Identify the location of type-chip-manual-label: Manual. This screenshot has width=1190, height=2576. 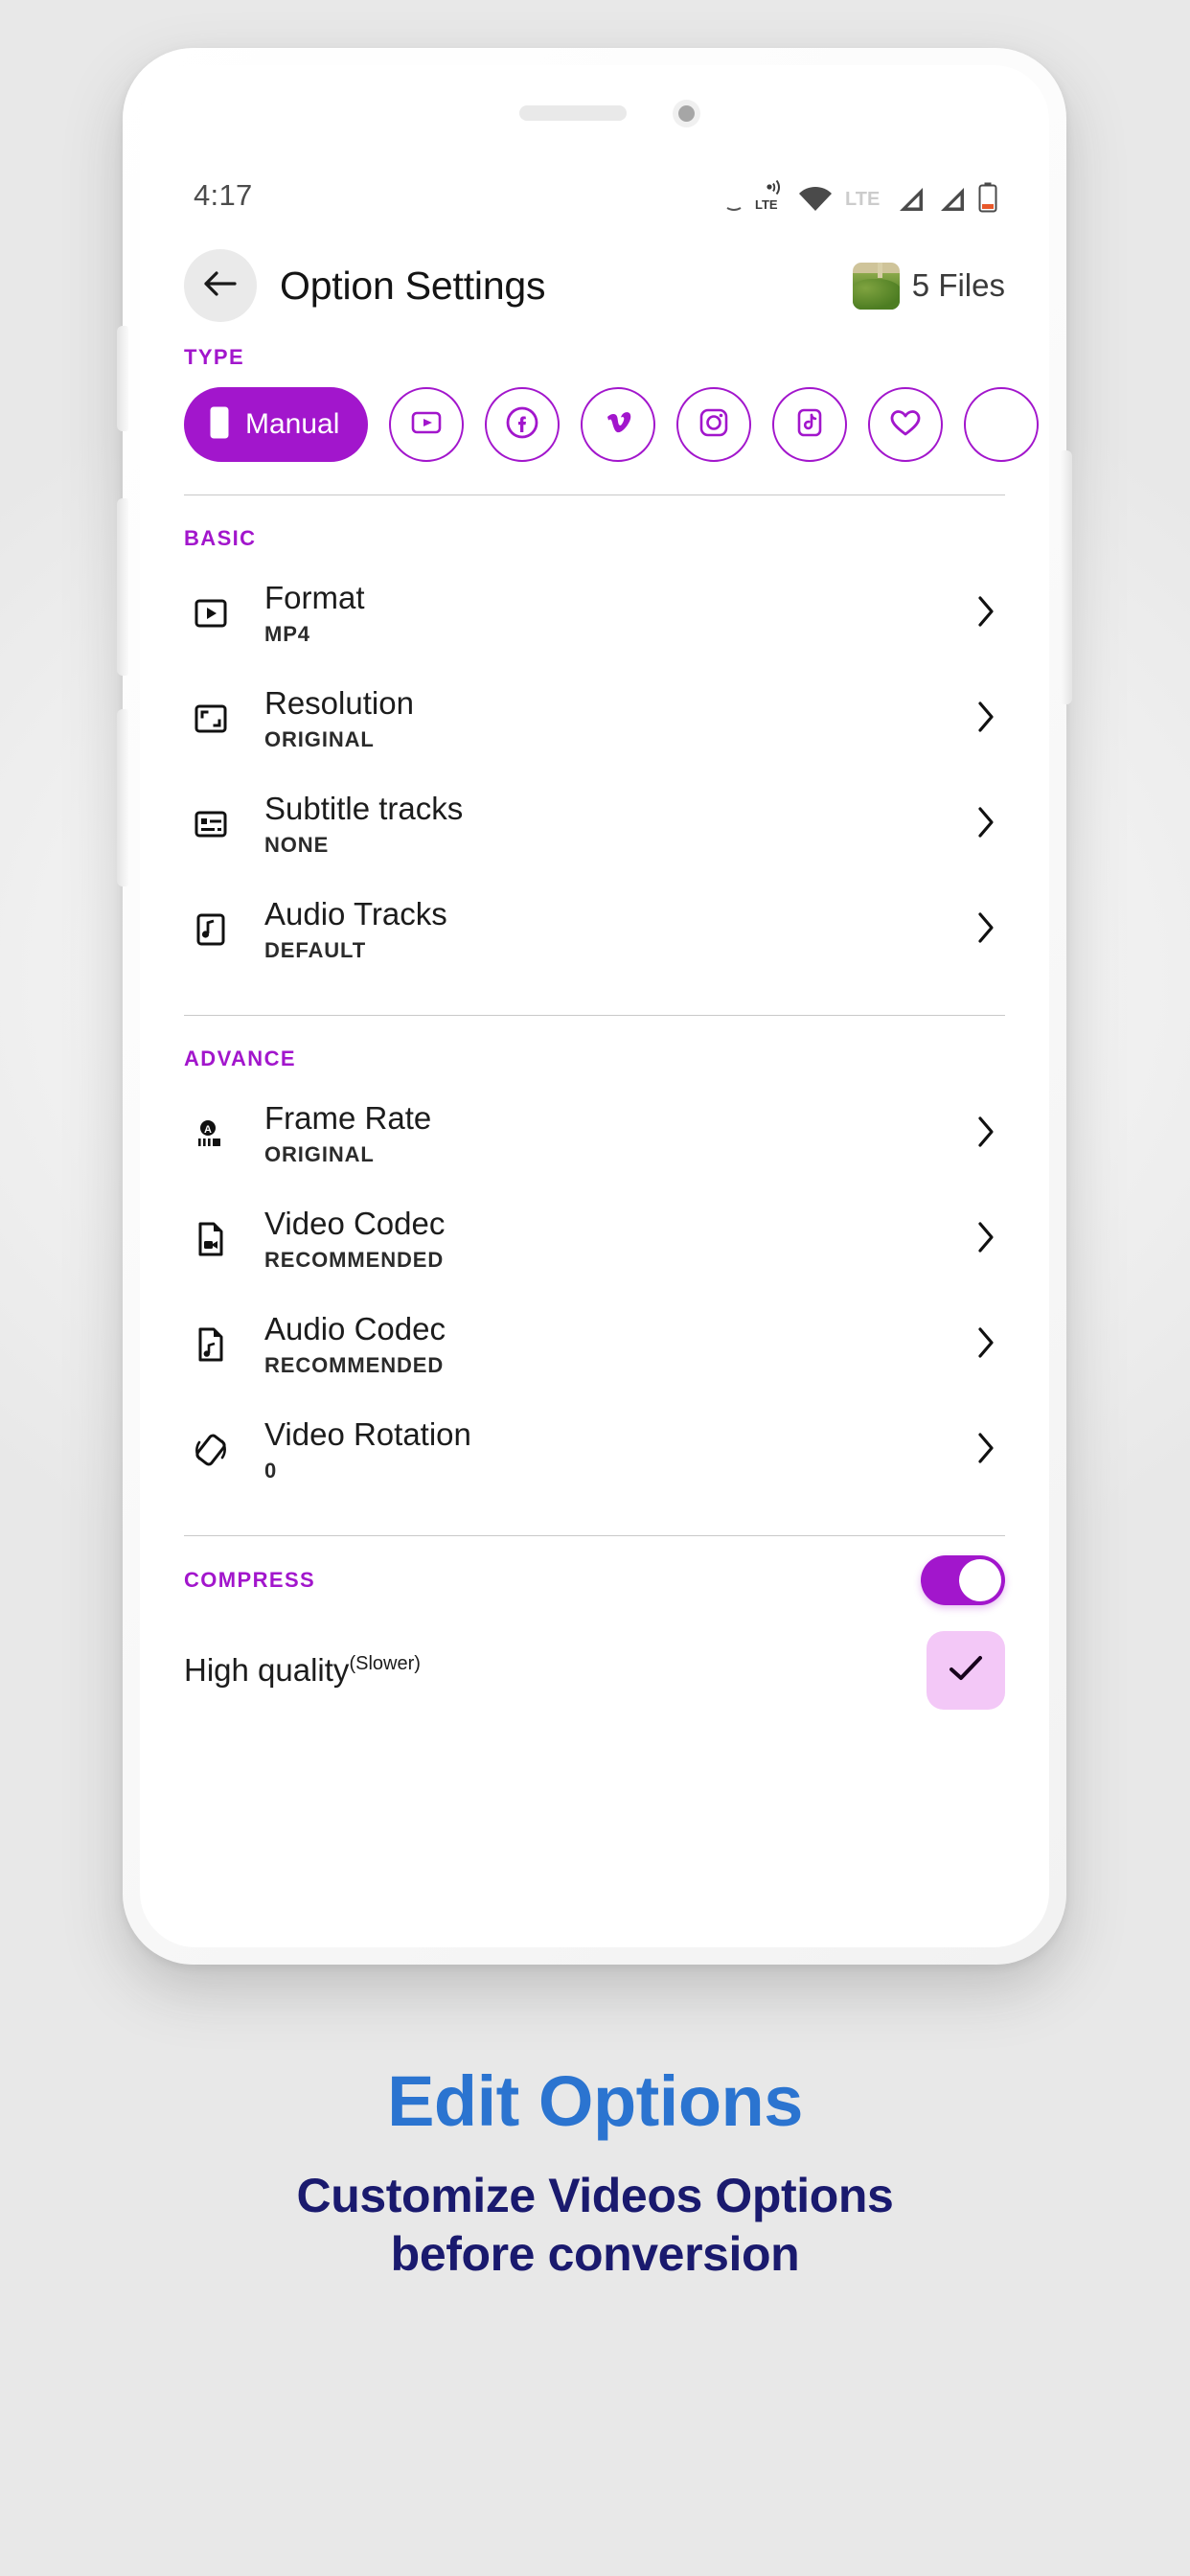
(293, 424).